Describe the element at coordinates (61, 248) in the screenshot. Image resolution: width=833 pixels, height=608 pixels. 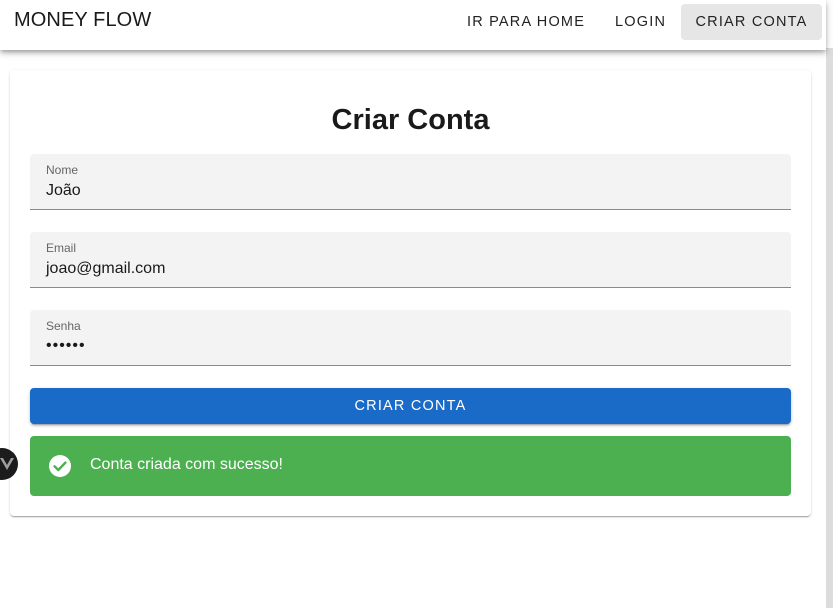
I see `email-field-label: Email` at that location.